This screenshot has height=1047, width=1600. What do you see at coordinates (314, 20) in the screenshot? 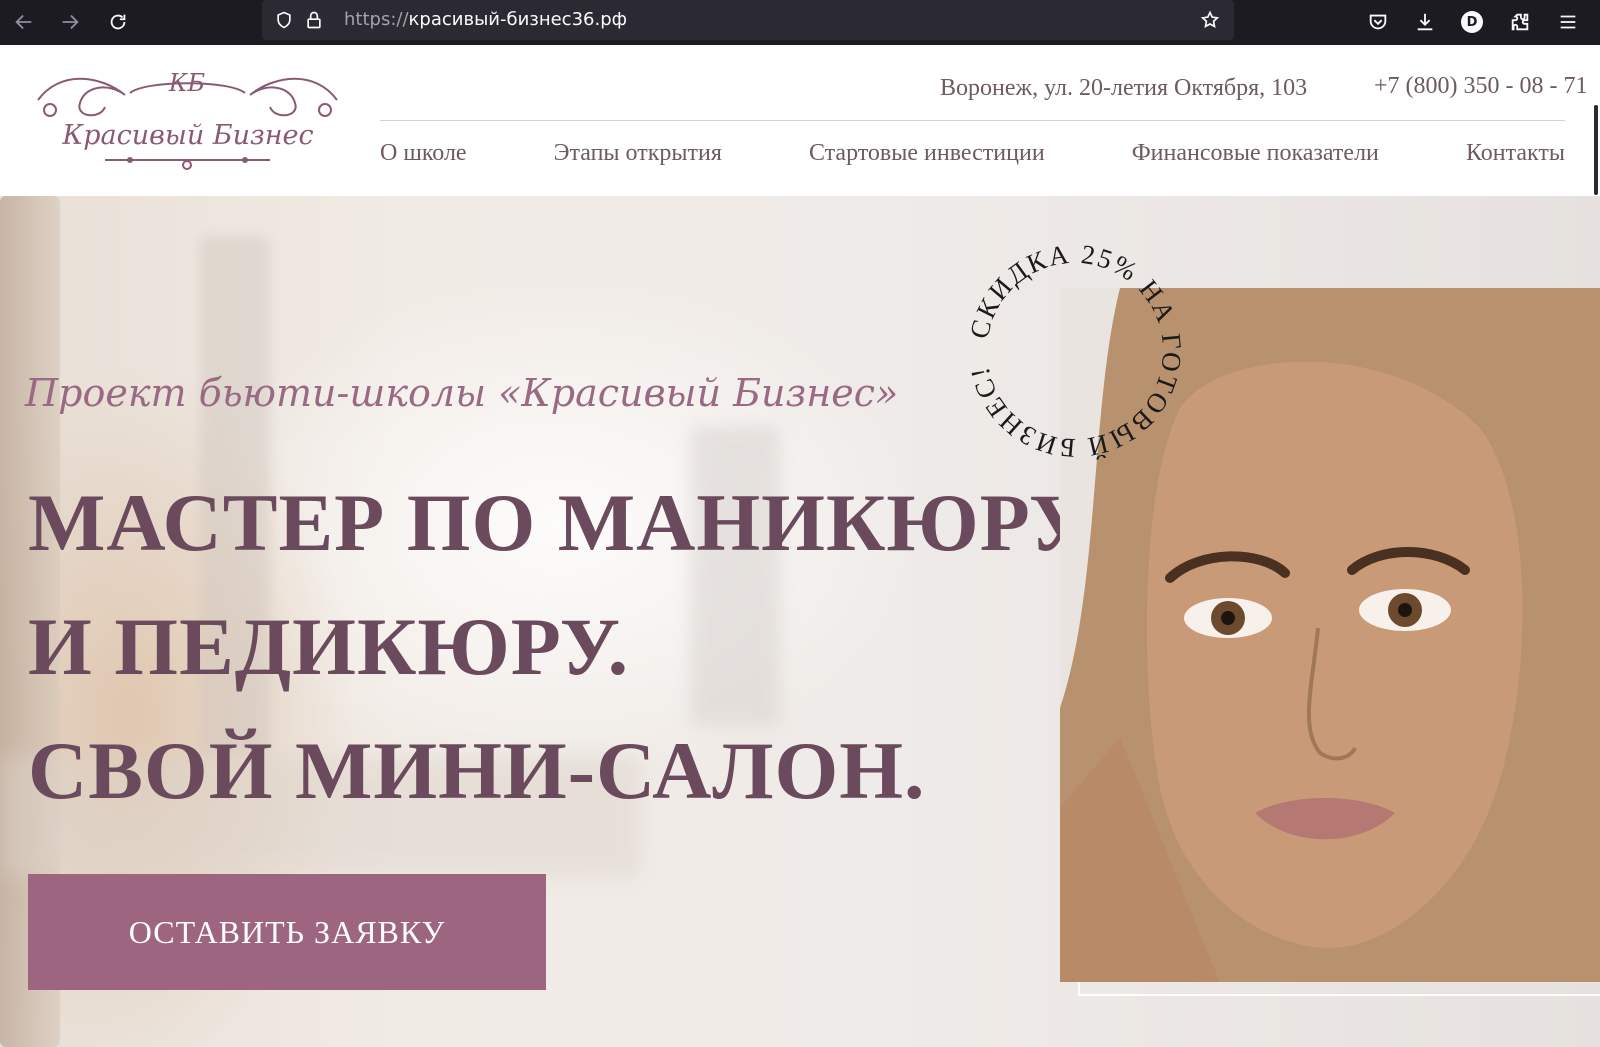
I see `lock-icon` at bounding box center [314, 20].